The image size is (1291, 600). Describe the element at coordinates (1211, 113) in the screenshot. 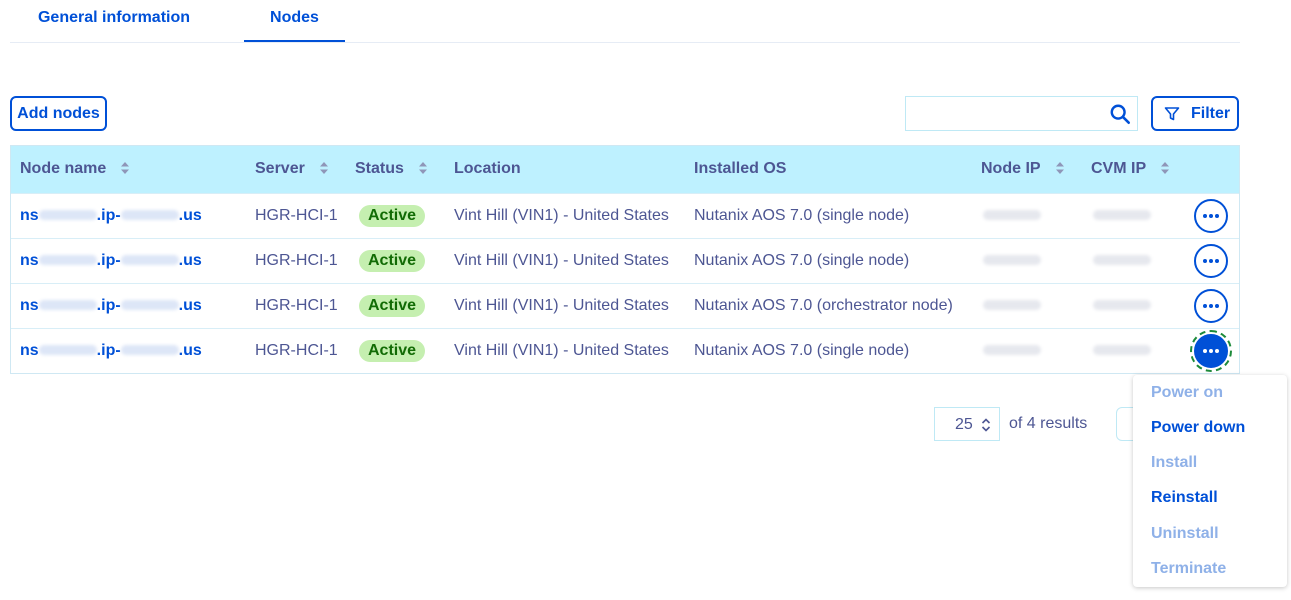

I see `filter-label: Filter` at that location.